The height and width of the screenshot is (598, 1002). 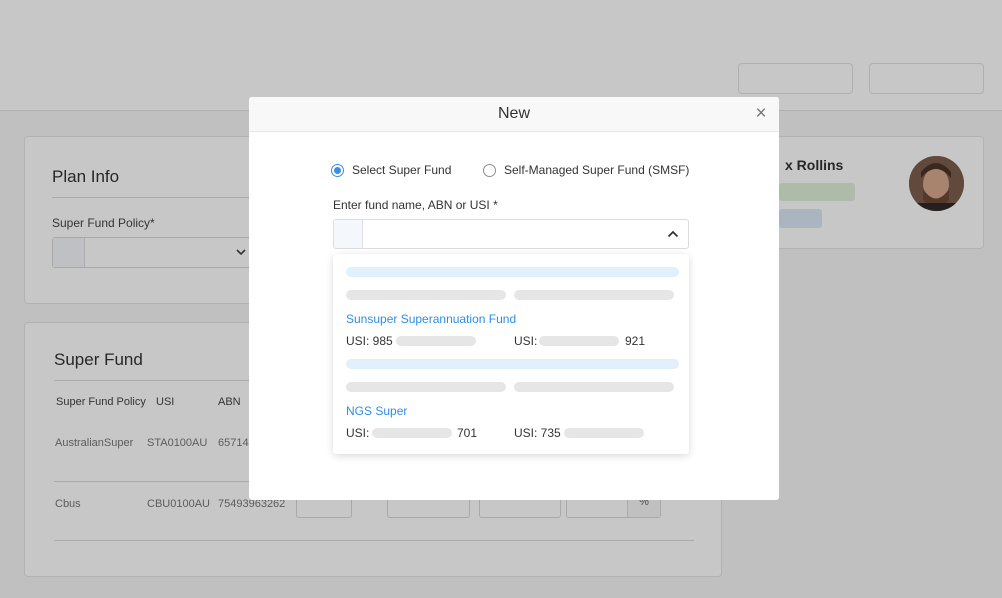 I want to click on chevron-up-icon, so click(x=673, y=234).